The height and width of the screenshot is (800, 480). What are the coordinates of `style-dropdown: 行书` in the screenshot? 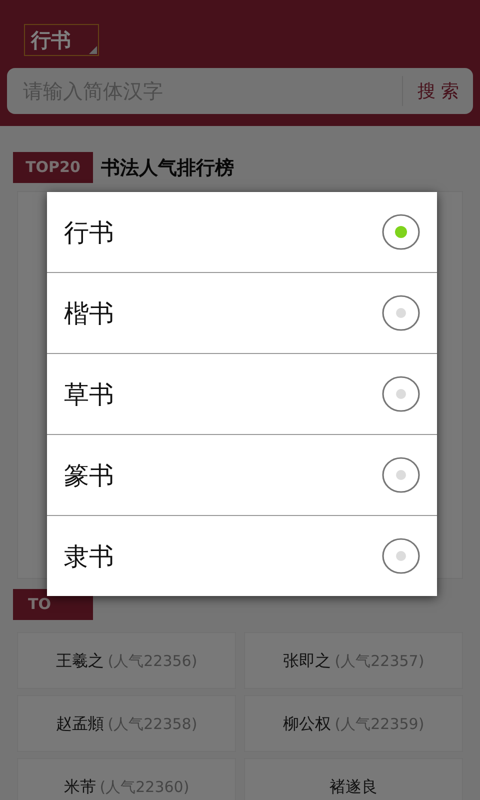 It's located at (61, 40).